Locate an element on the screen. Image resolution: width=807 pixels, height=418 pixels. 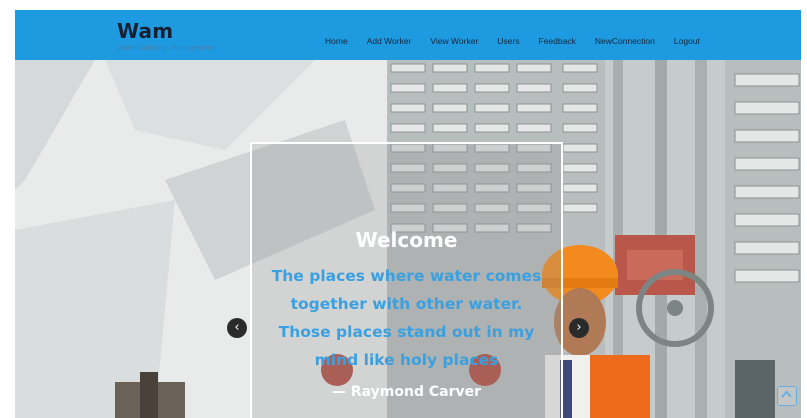
brand: Wam Water Authority Management is located at coordinates (165, 36).